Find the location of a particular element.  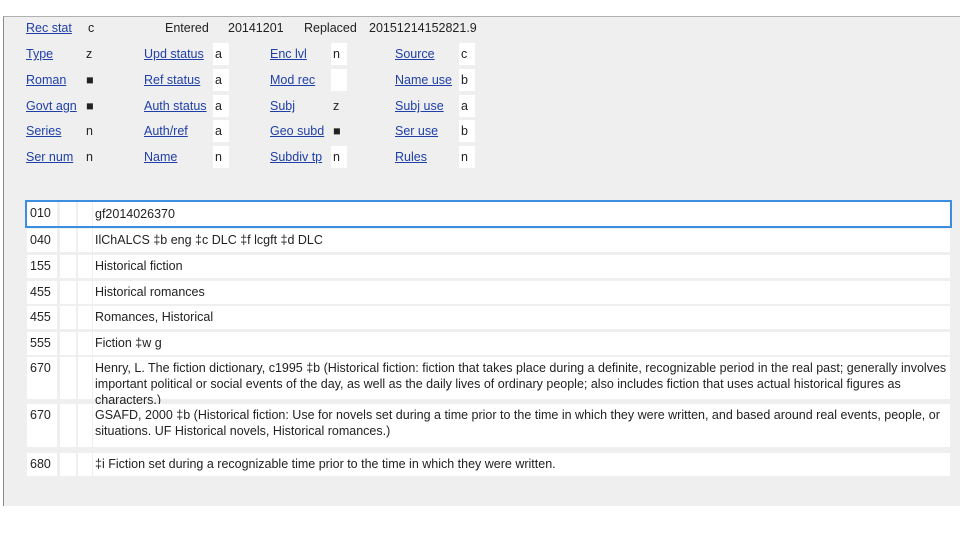

field-data: Historical fiction is located at coordinates (521, 266).